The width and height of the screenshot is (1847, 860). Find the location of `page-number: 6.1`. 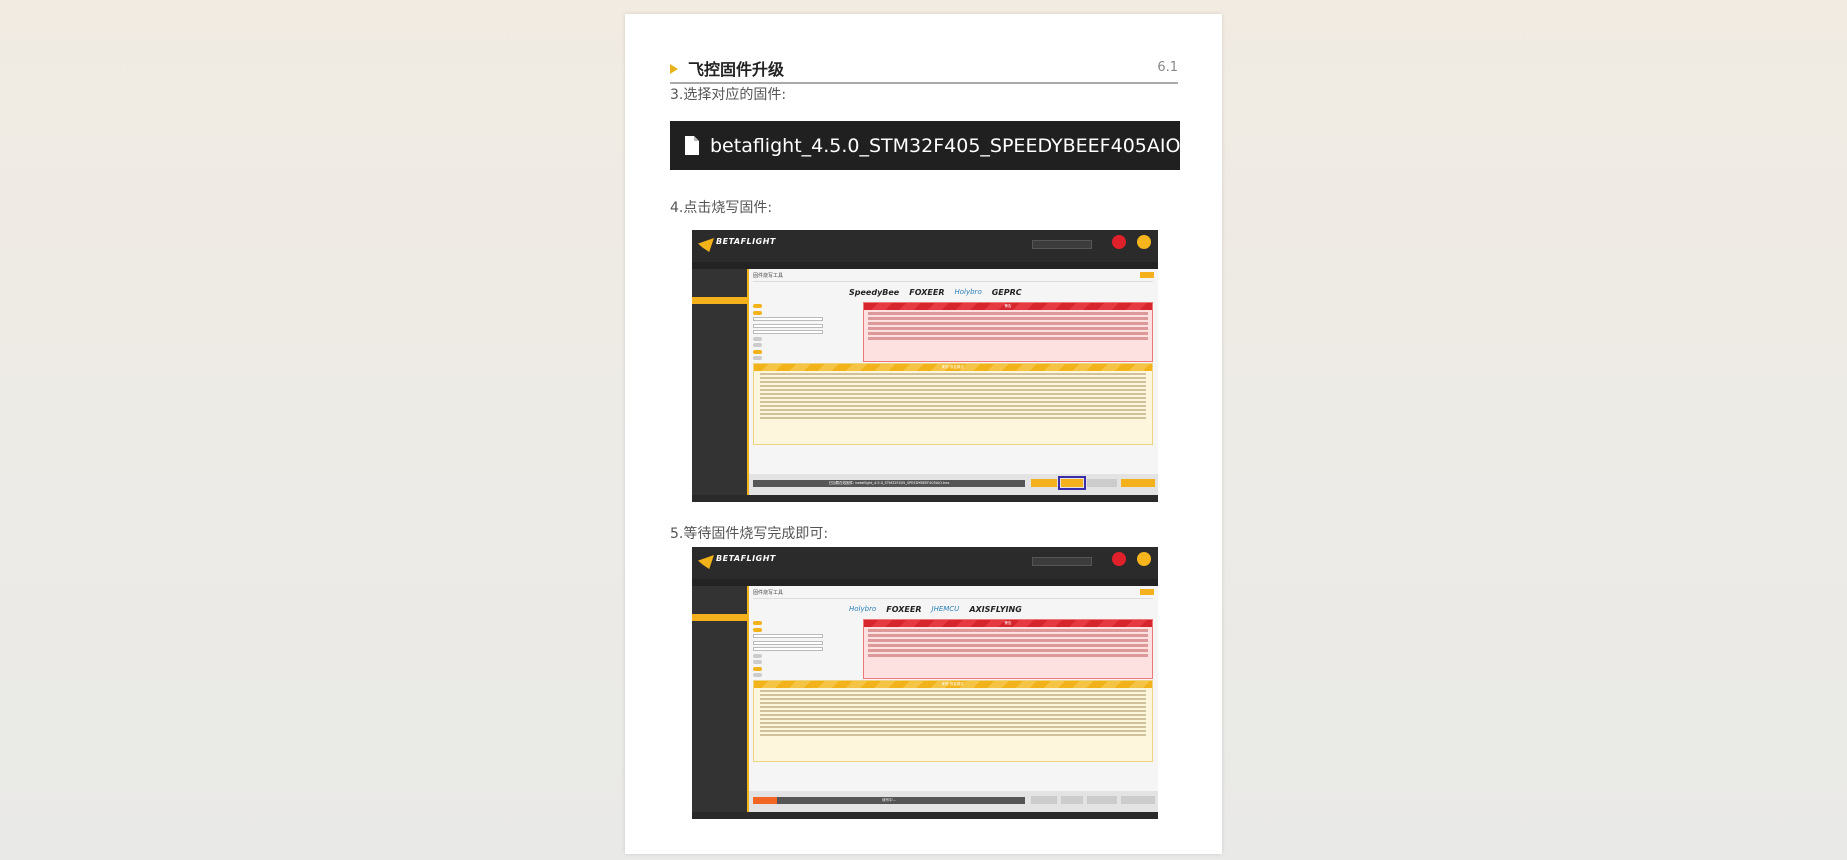

page-number: 6.1 is located at coordinates (1167, 67).